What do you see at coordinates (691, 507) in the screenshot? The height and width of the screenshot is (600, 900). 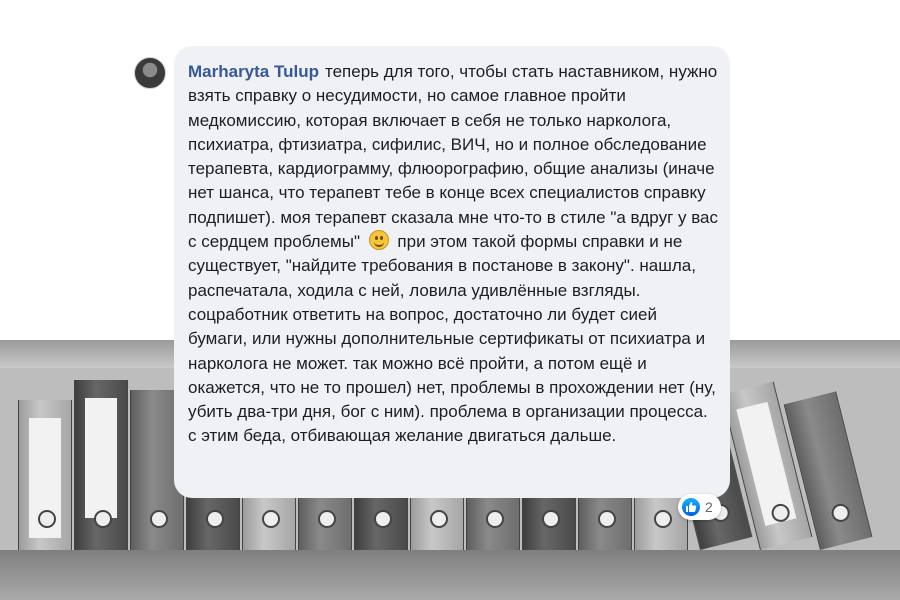 I see `like-icon` at bounding box center [691, 507].